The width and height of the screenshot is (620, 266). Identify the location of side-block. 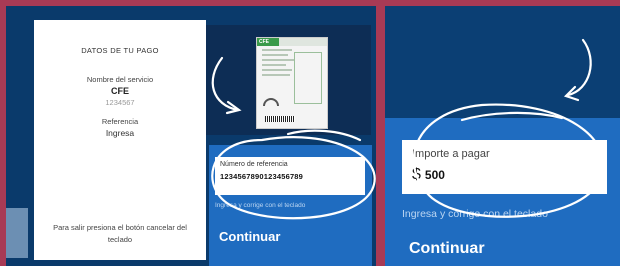
(17, 233).